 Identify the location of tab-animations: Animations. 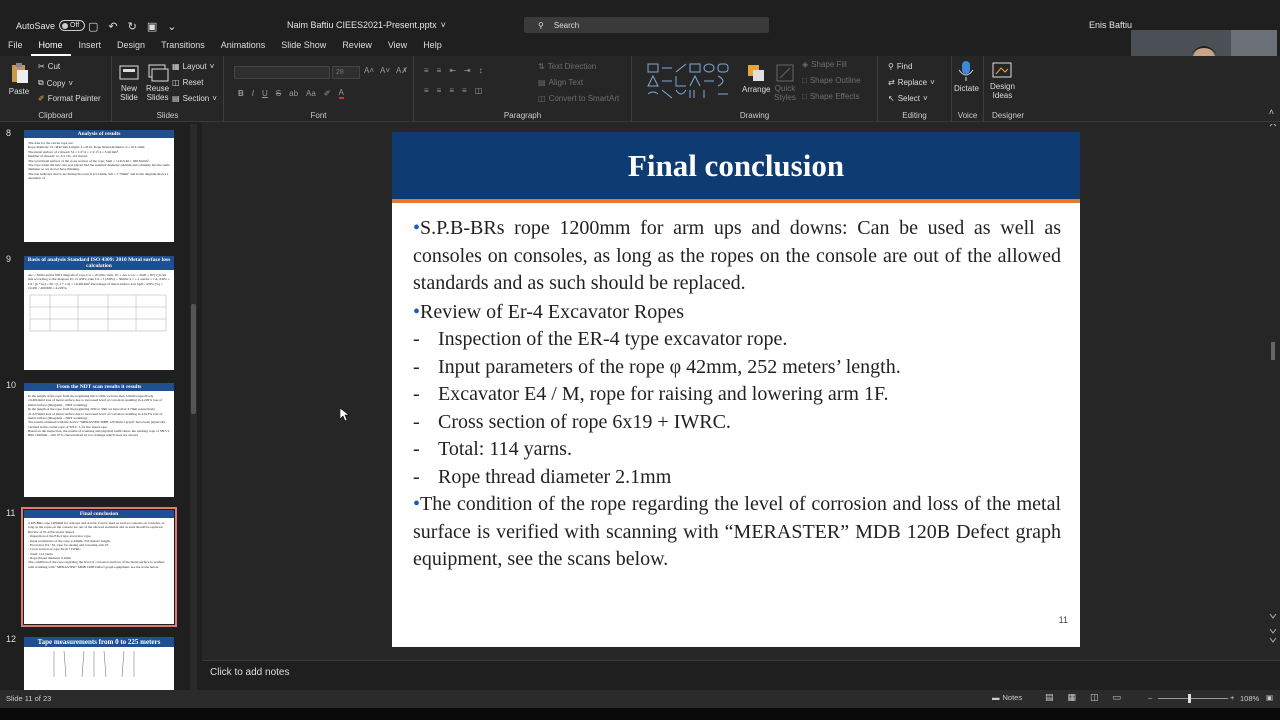
(243, 47).